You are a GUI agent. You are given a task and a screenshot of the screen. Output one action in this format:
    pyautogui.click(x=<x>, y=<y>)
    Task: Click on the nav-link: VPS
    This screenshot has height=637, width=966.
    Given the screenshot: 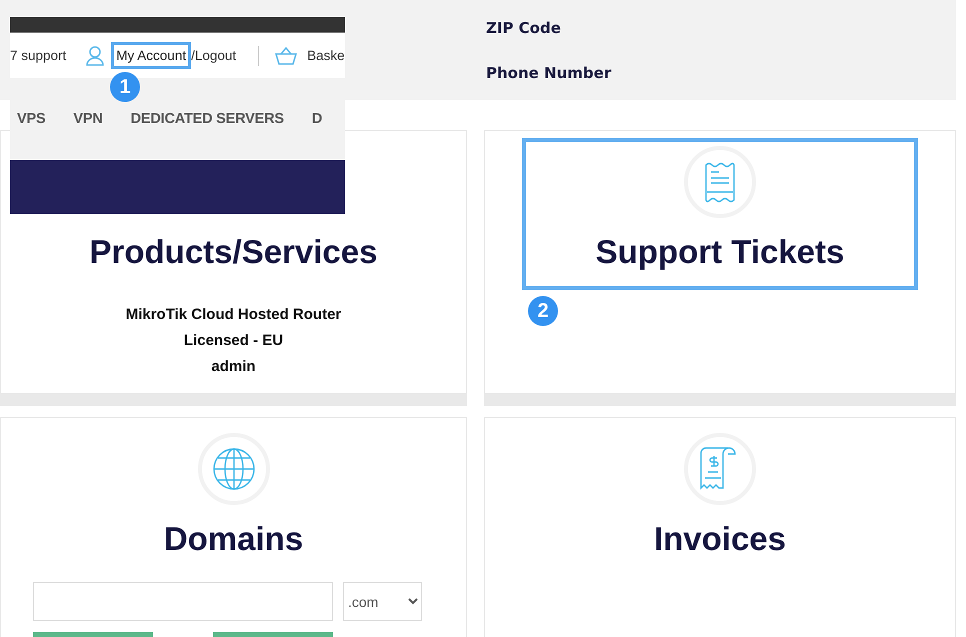 What is the action you would take?
    pyautogui.click(x=31, y=119)
    